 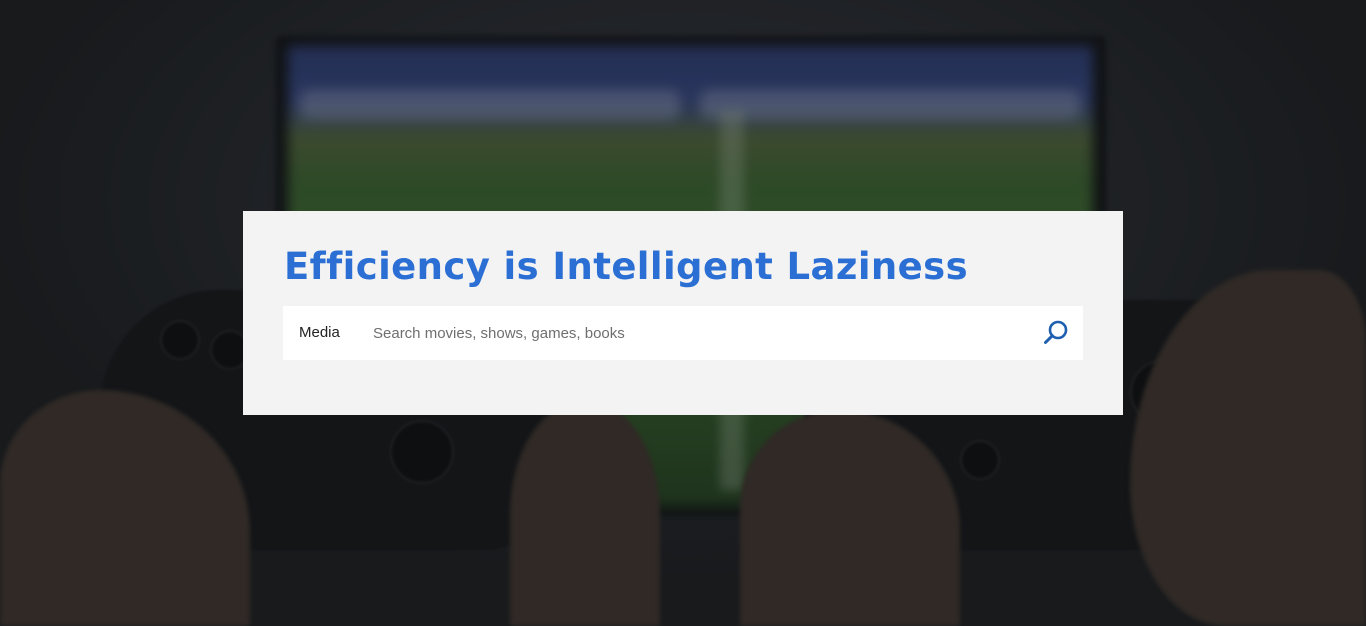 What do you see at coordinates (626, 266) in the screenshot?
I see `hero-title: Efficiency is Intelligent Laziness` at bounding box center [626, 266].